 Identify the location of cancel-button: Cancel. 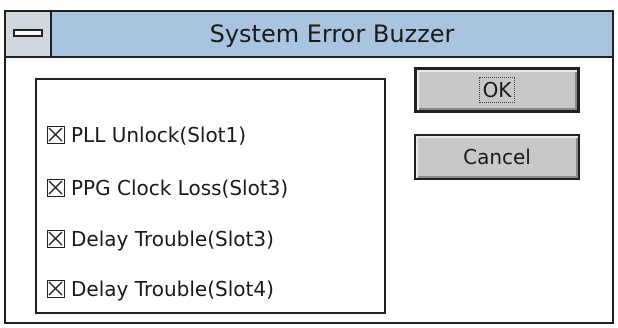
(497, 157).